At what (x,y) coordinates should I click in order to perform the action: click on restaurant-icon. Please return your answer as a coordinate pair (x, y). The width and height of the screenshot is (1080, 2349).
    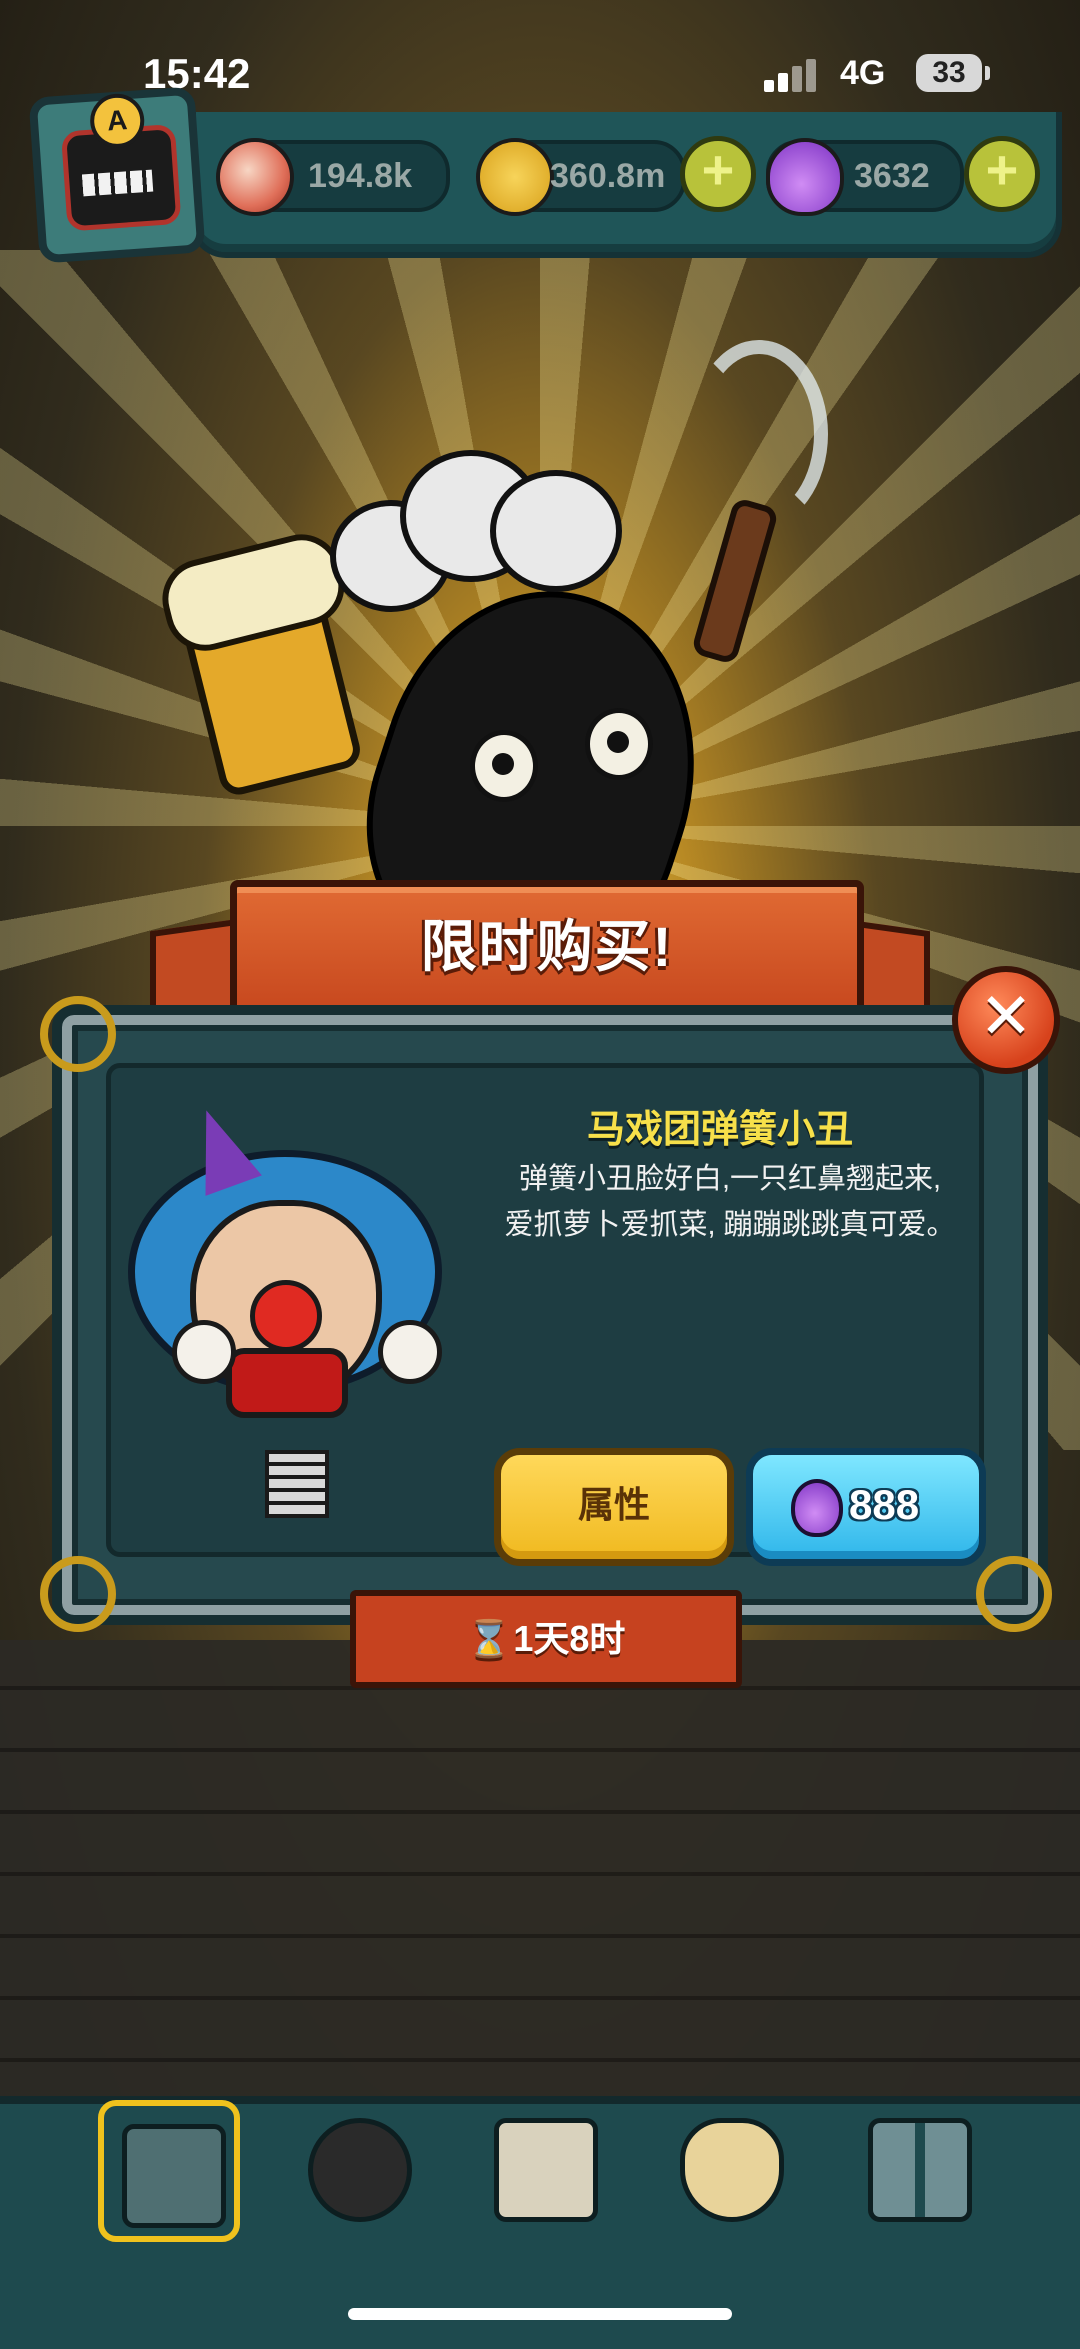
    Looking at the image, I should click on (174, 2176).